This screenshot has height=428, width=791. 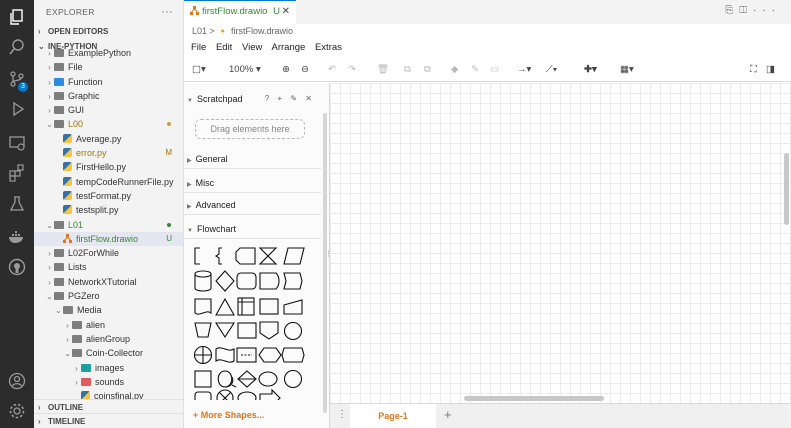 I want to click on tree-item: ⌄ PGZero, so click(x=108, y=296).